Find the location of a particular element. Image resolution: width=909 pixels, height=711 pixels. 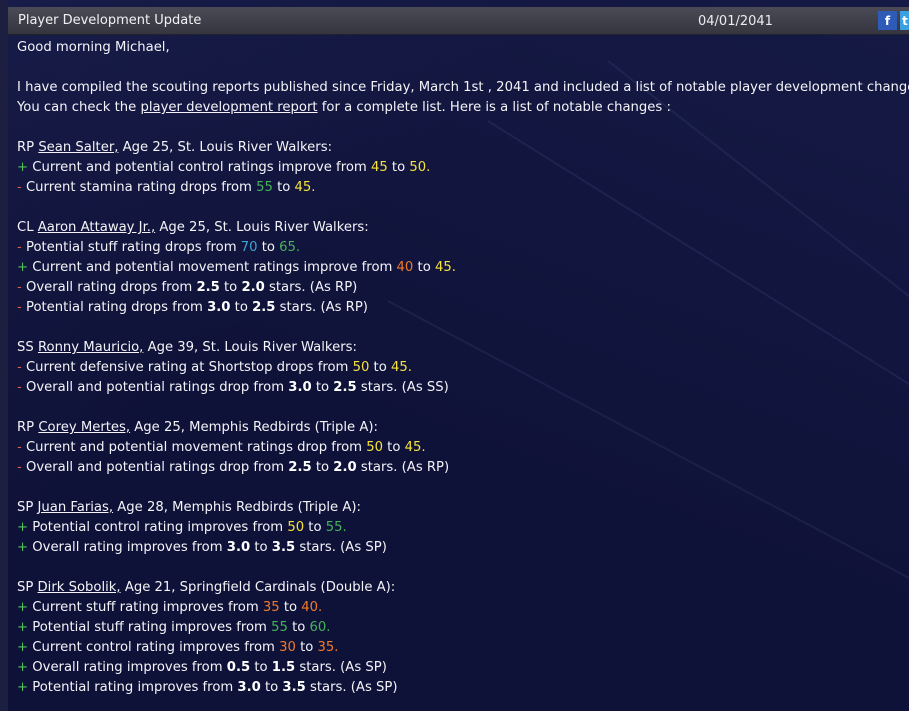

new-value: 2.0 is located at coordinates (345, 467).